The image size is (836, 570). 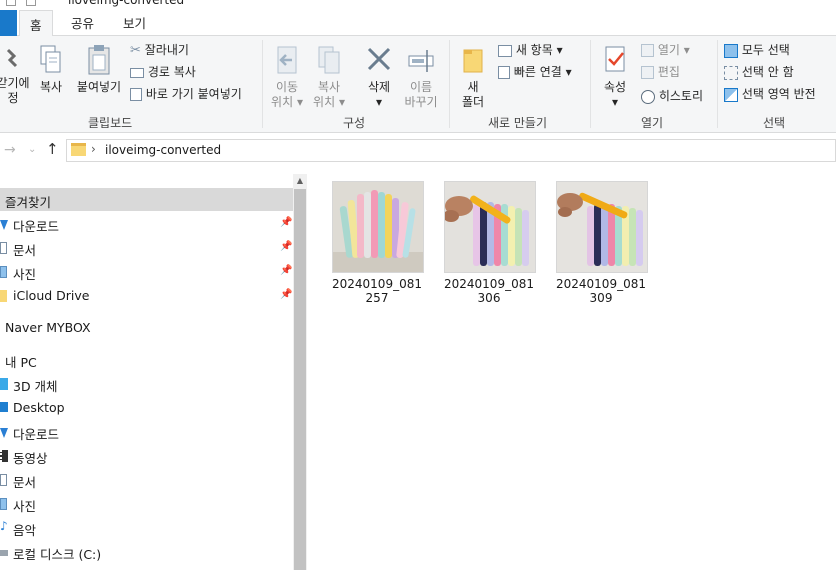 I want to click on forward-icon: →, so click(x=10, y=150).